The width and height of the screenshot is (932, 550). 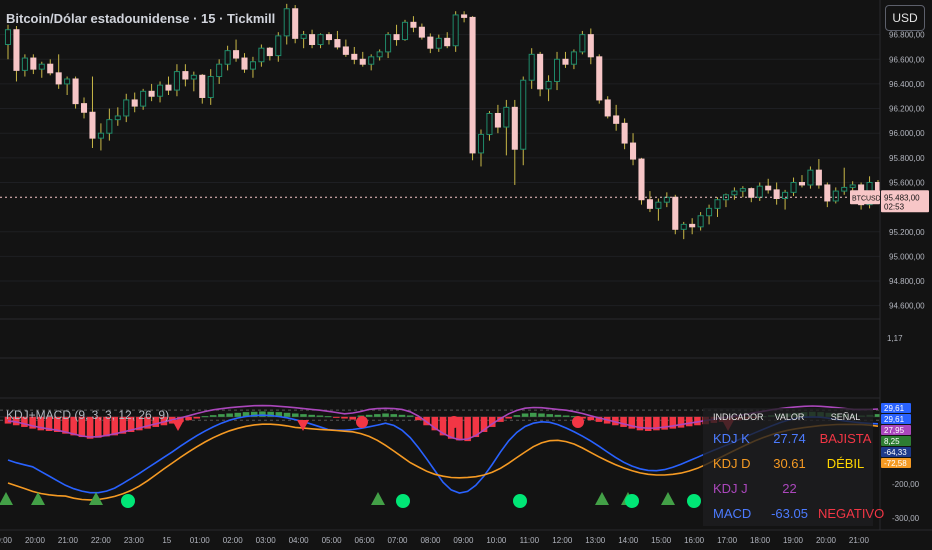 I want to click on row-value: 30.61, so click(x=789, y=463).